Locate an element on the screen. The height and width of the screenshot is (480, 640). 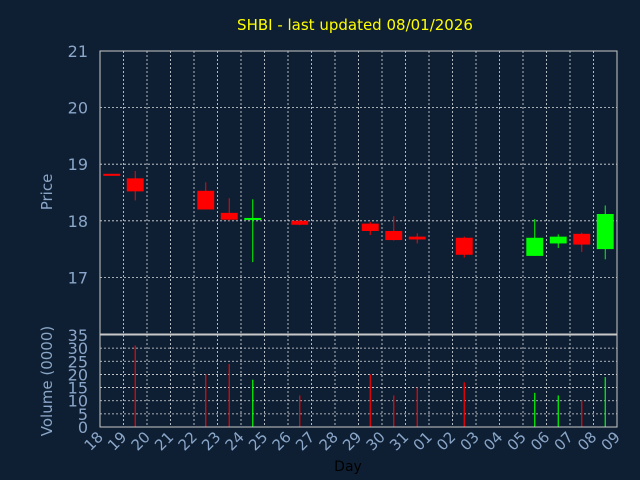
x-tick-label: 03 is located at coordinates (470, 441).